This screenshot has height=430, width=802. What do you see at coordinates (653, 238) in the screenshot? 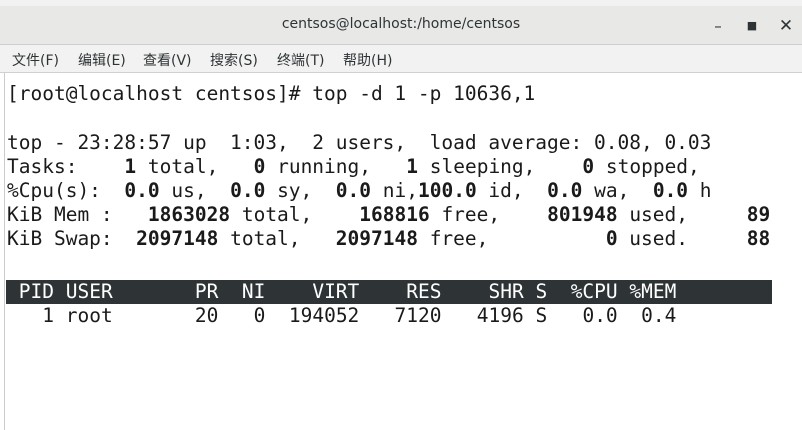
I see `swap-used-label: used.` at bounding box center [653, 238].